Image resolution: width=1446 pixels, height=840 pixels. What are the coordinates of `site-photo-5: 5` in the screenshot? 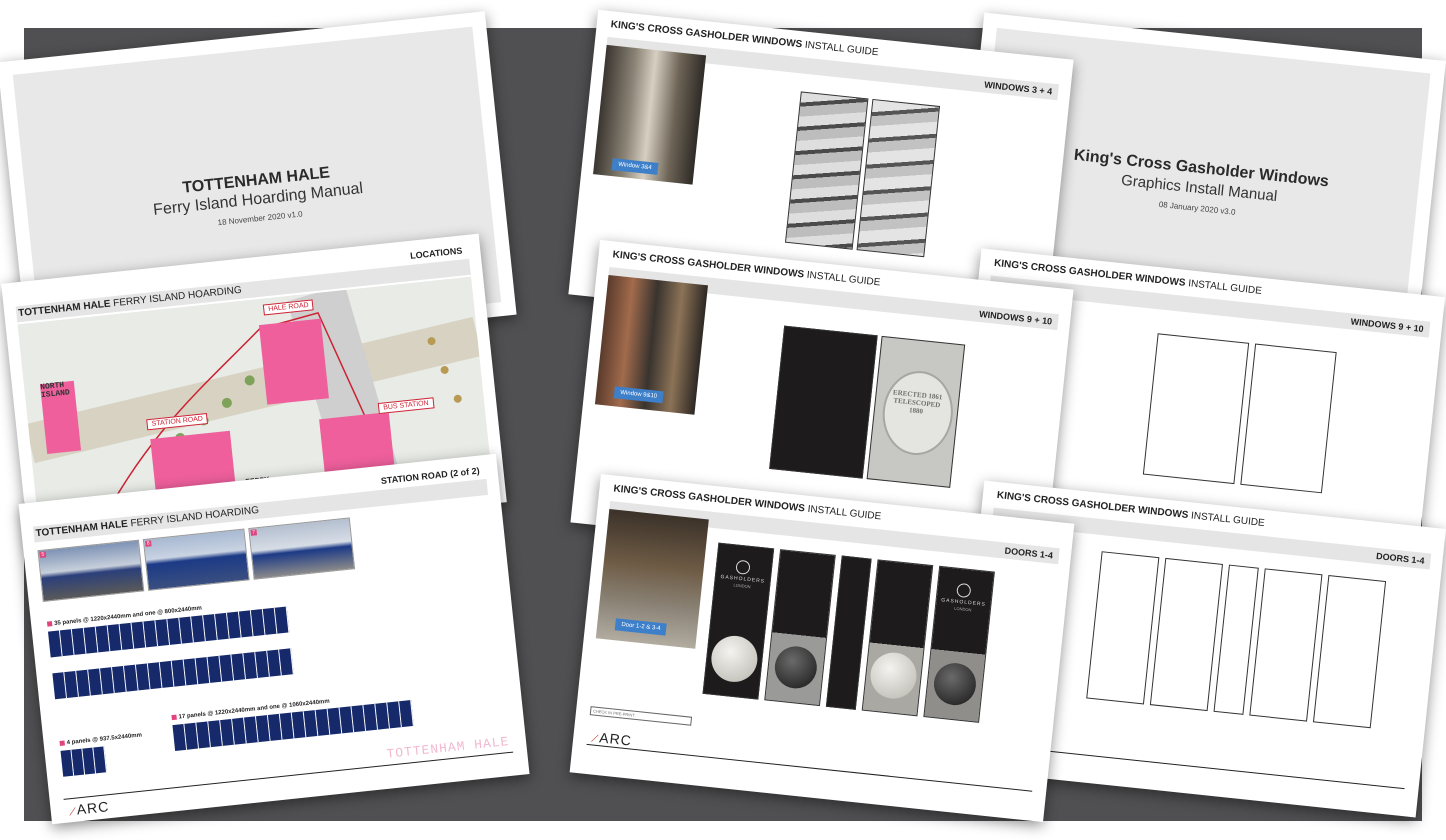 It's located at (91, 570).